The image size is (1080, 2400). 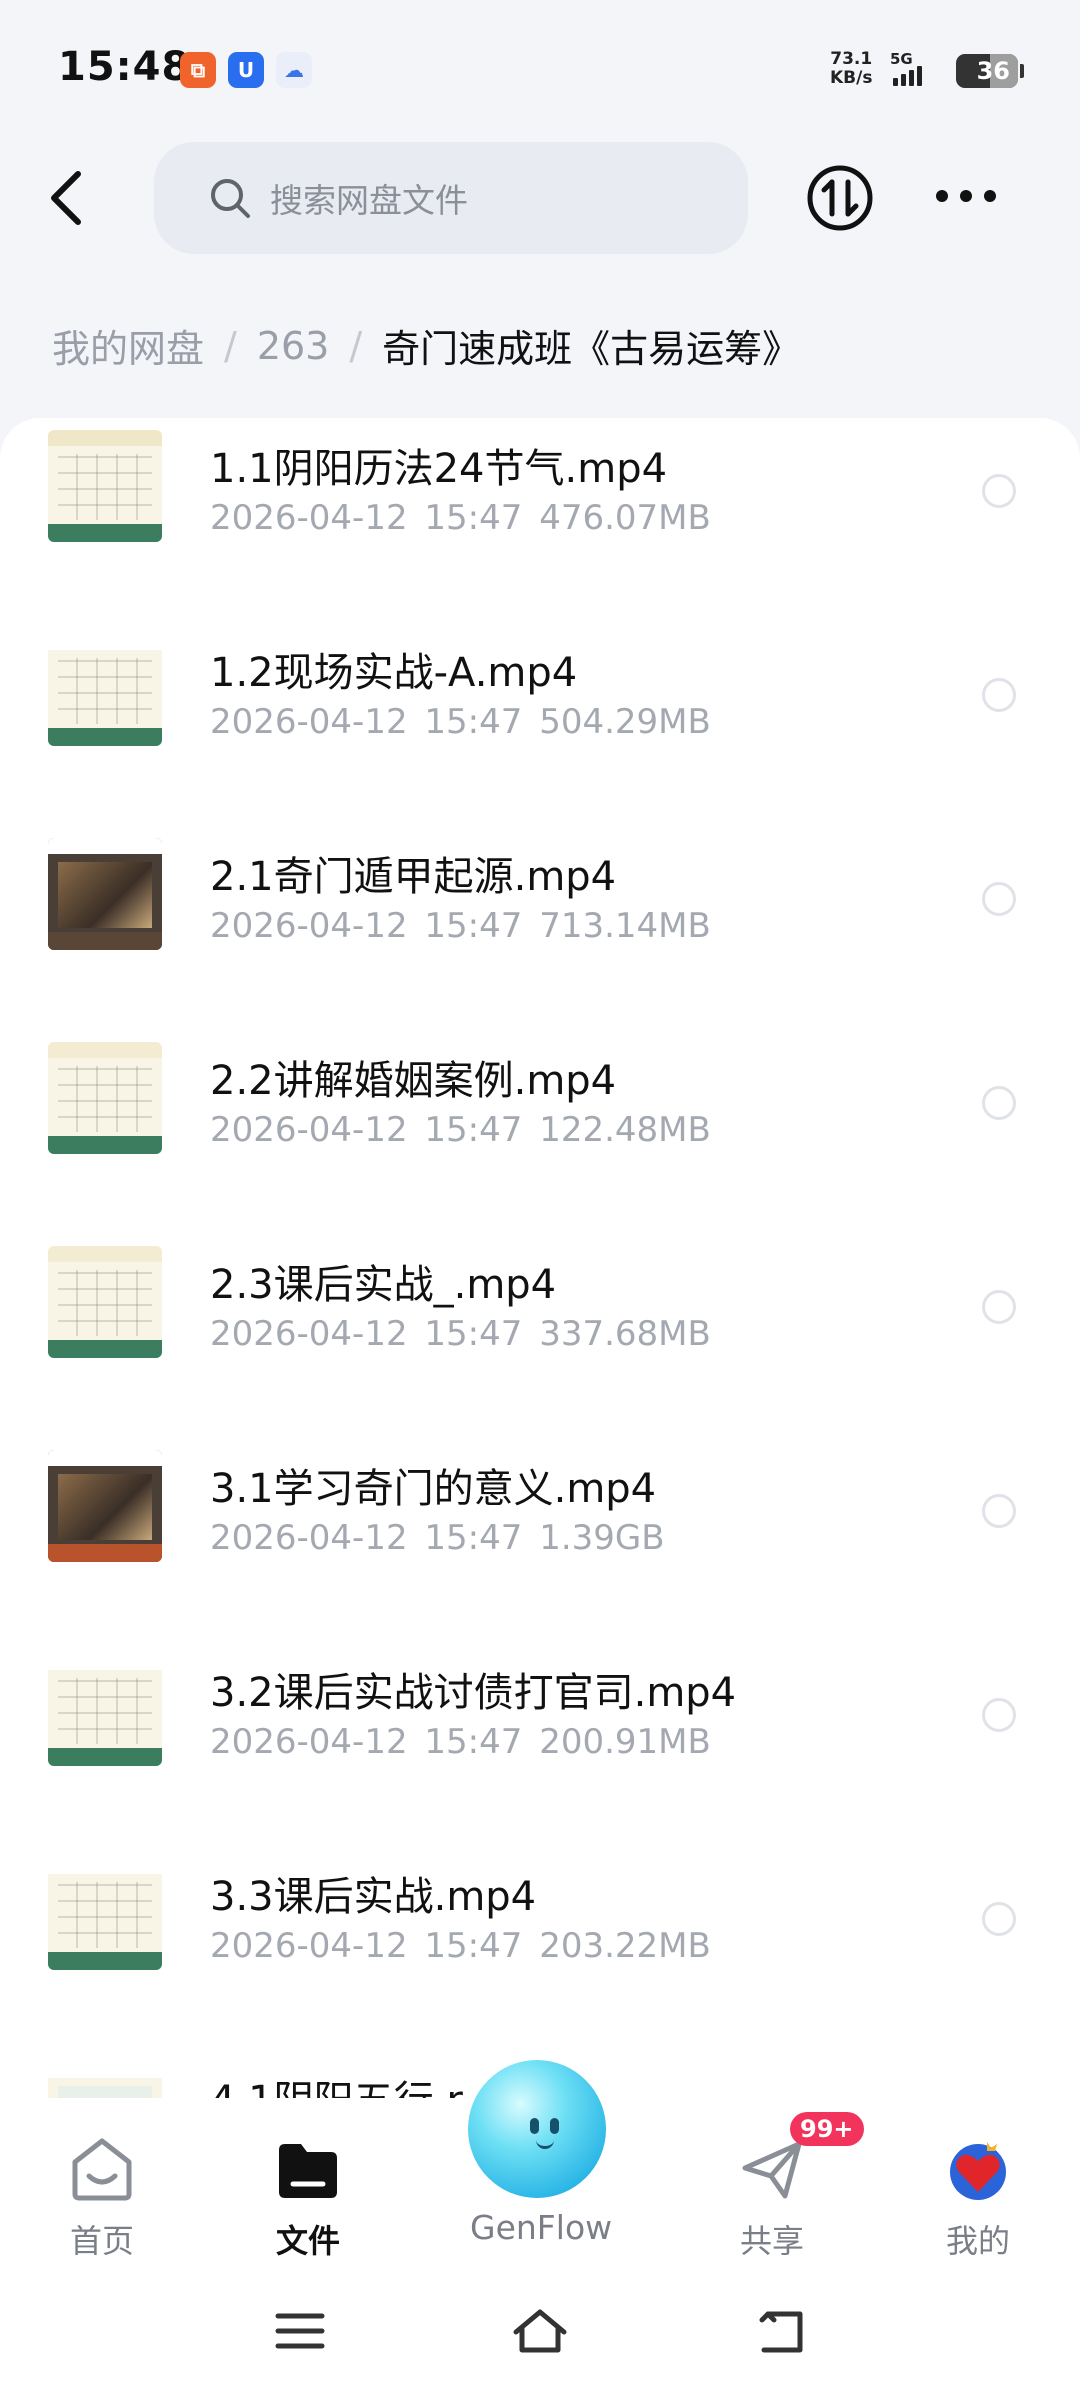 What do you see at coordinates (294, 70) in the screenshot?
I see `cloud-app-icon: ☁` at bounding box center [294, 70].